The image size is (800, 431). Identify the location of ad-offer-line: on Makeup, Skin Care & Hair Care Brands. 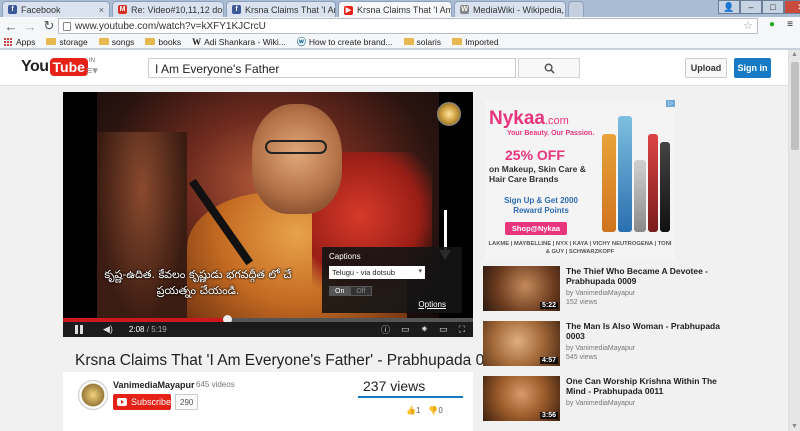
(537, 174).